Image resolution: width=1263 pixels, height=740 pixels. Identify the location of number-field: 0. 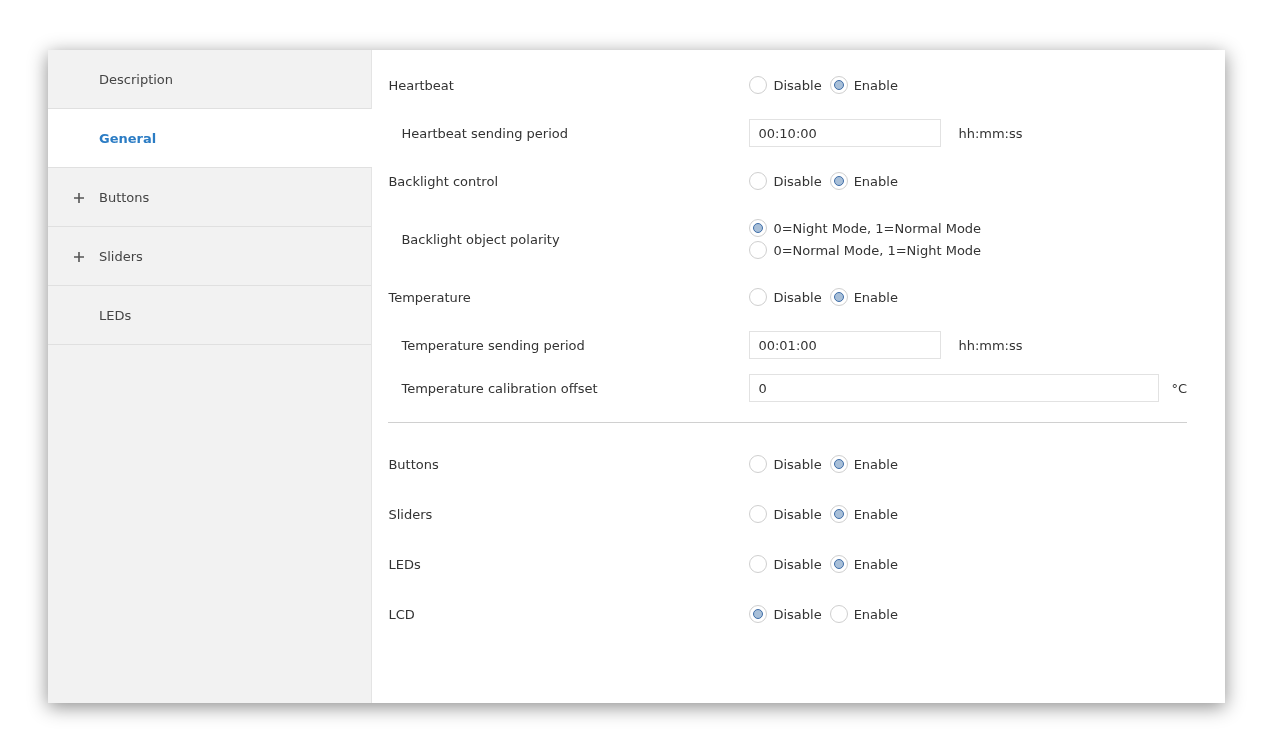
(954, 388).